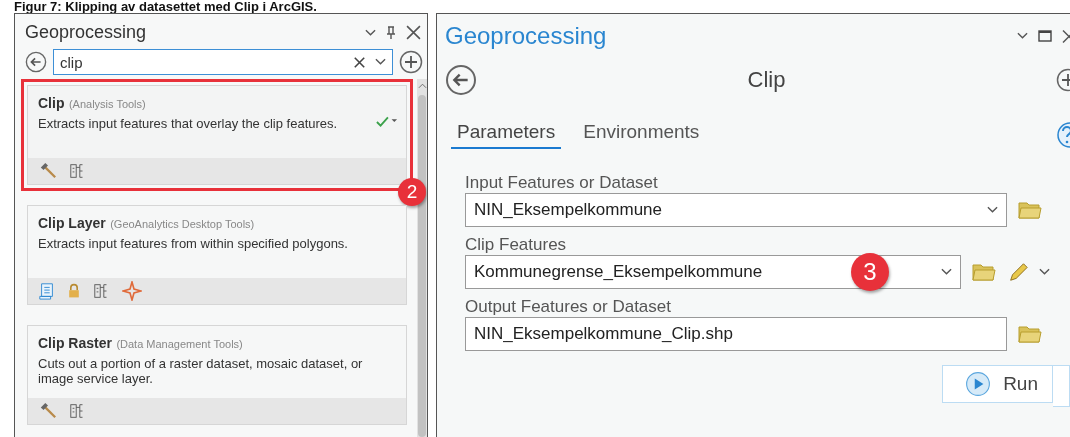 This screenshot has height=437, width=1070. What do you see at coordinates (193, 243) in the screenshot?
I see `tool-description: Extracts input features from within specified polygons.` at bounding box center [193, 243].